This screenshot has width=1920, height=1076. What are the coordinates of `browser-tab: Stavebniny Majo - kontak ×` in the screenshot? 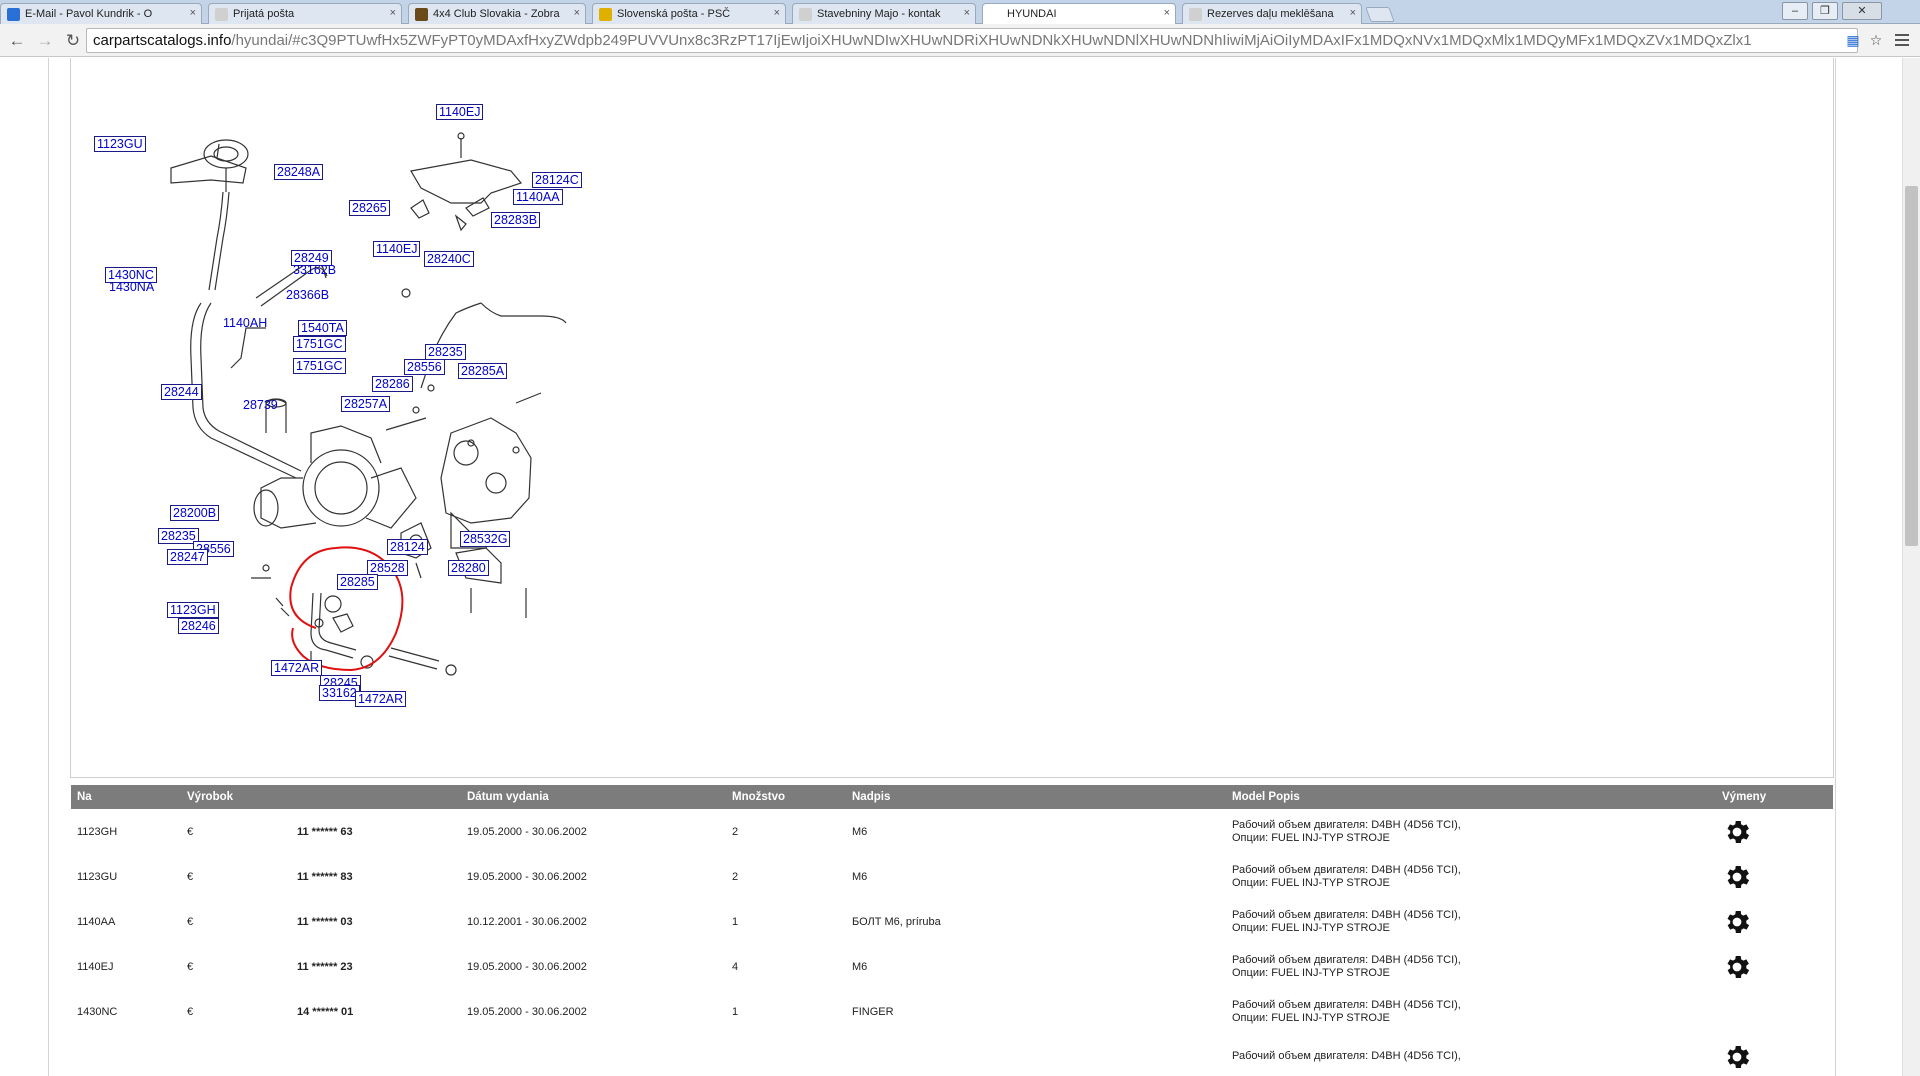 It's located at (884, 13).